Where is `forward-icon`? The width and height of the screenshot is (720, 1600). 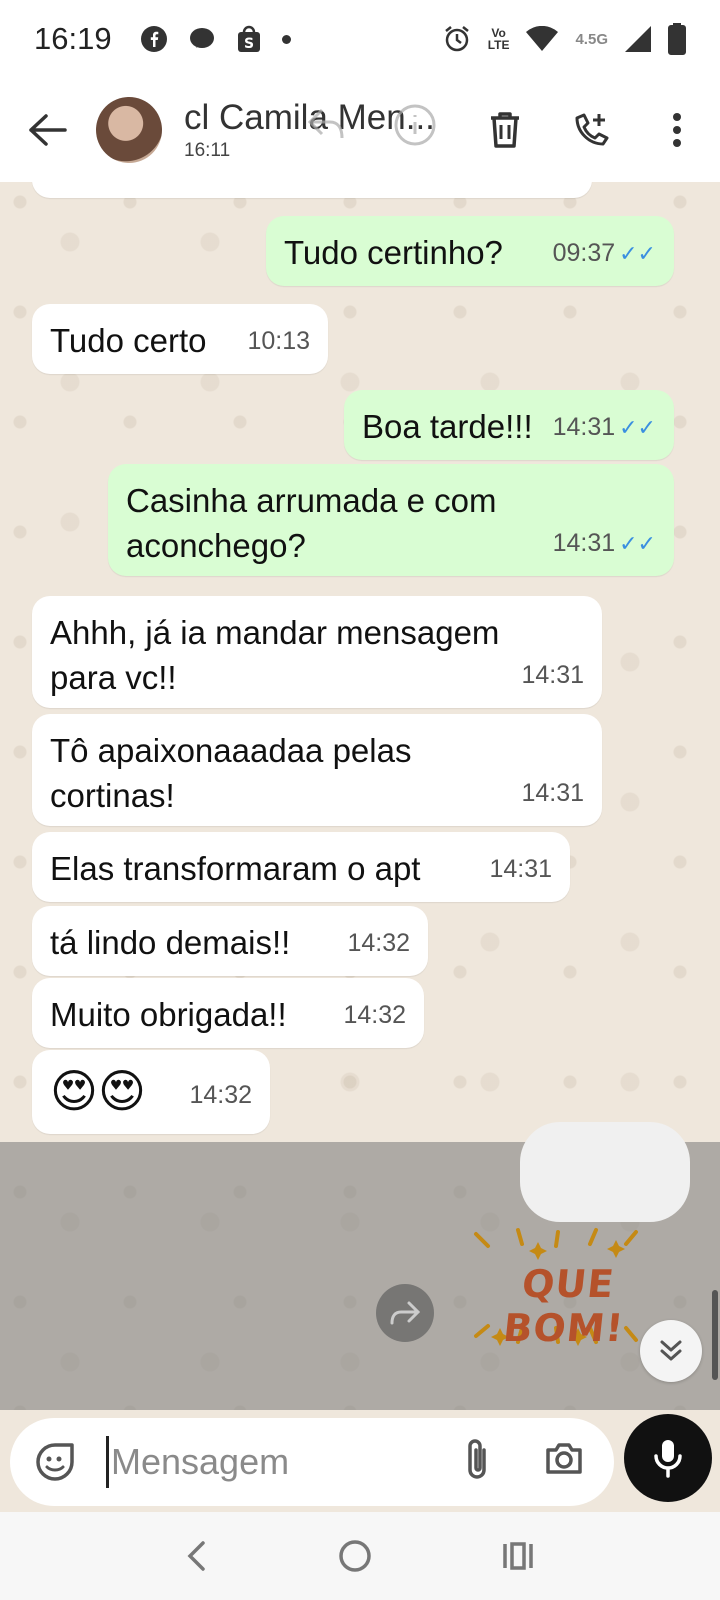
forward-icon is located at coordinates (405, 1313).